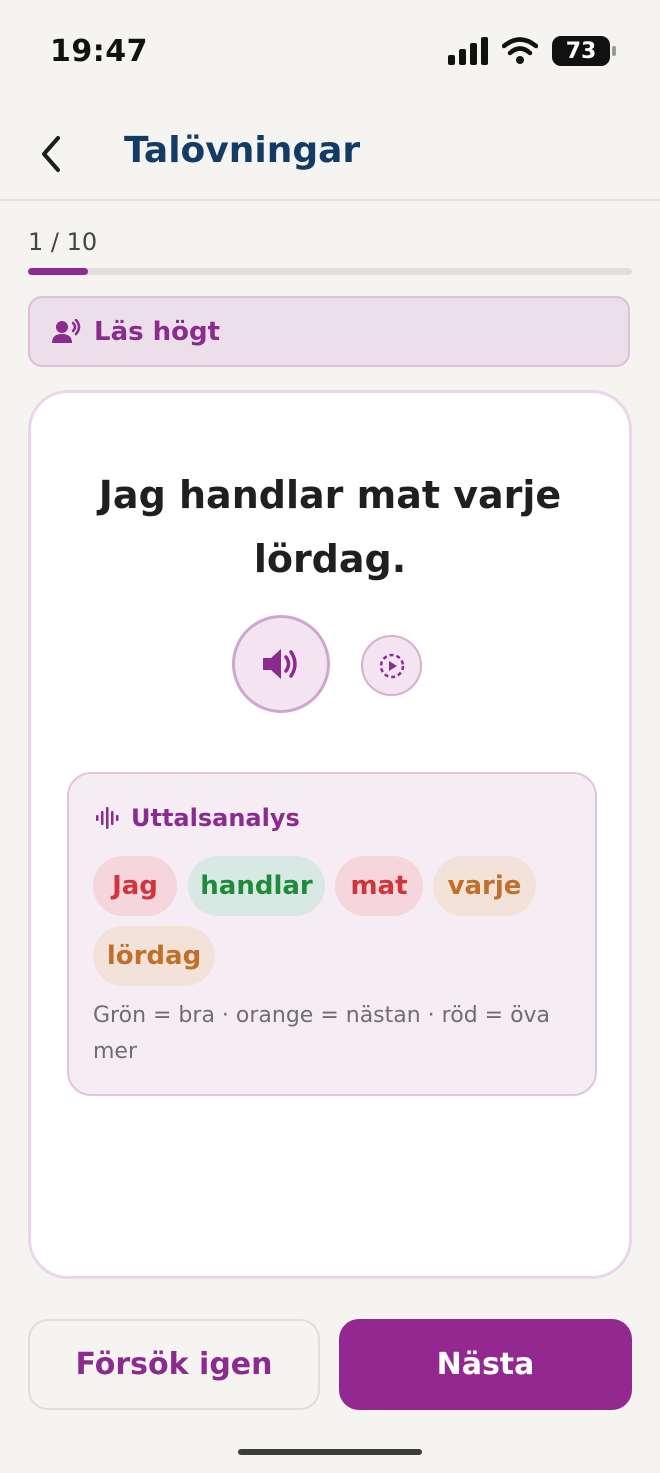  I want to click on header-divider, so click(330, 200).